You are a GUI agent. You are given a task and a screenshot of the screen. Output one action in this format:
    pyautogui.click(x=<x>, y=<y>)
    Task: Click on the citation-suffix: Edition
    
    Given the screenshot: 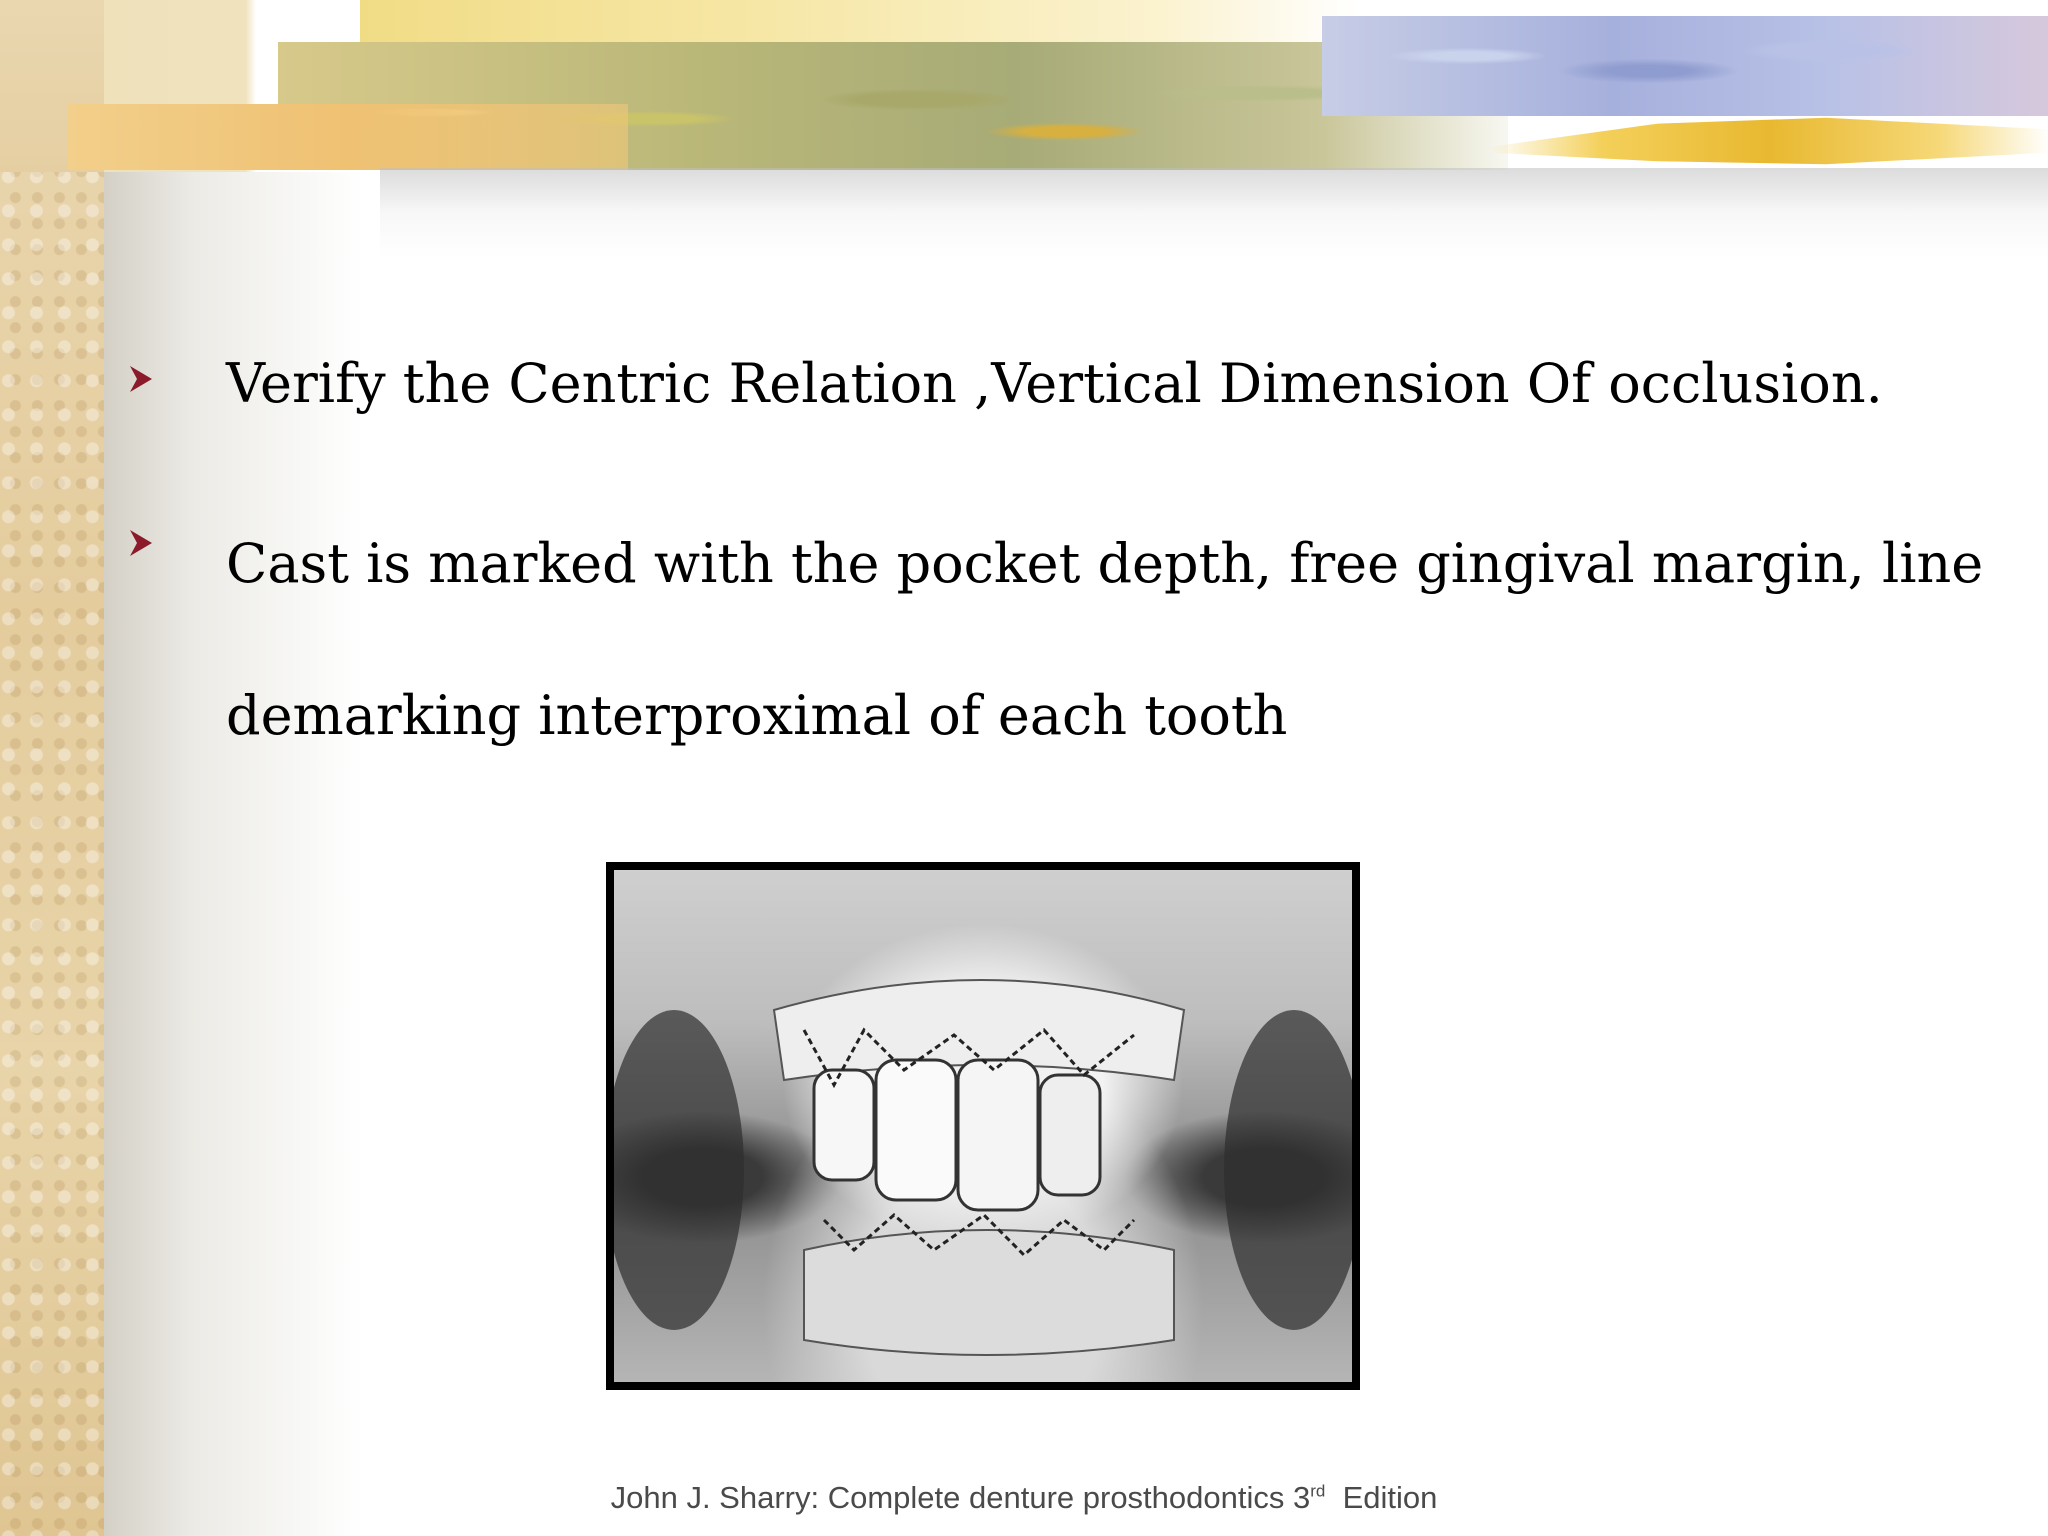 What is the action you would take?
    pyautogui.click(x=1381, y=1497)
    